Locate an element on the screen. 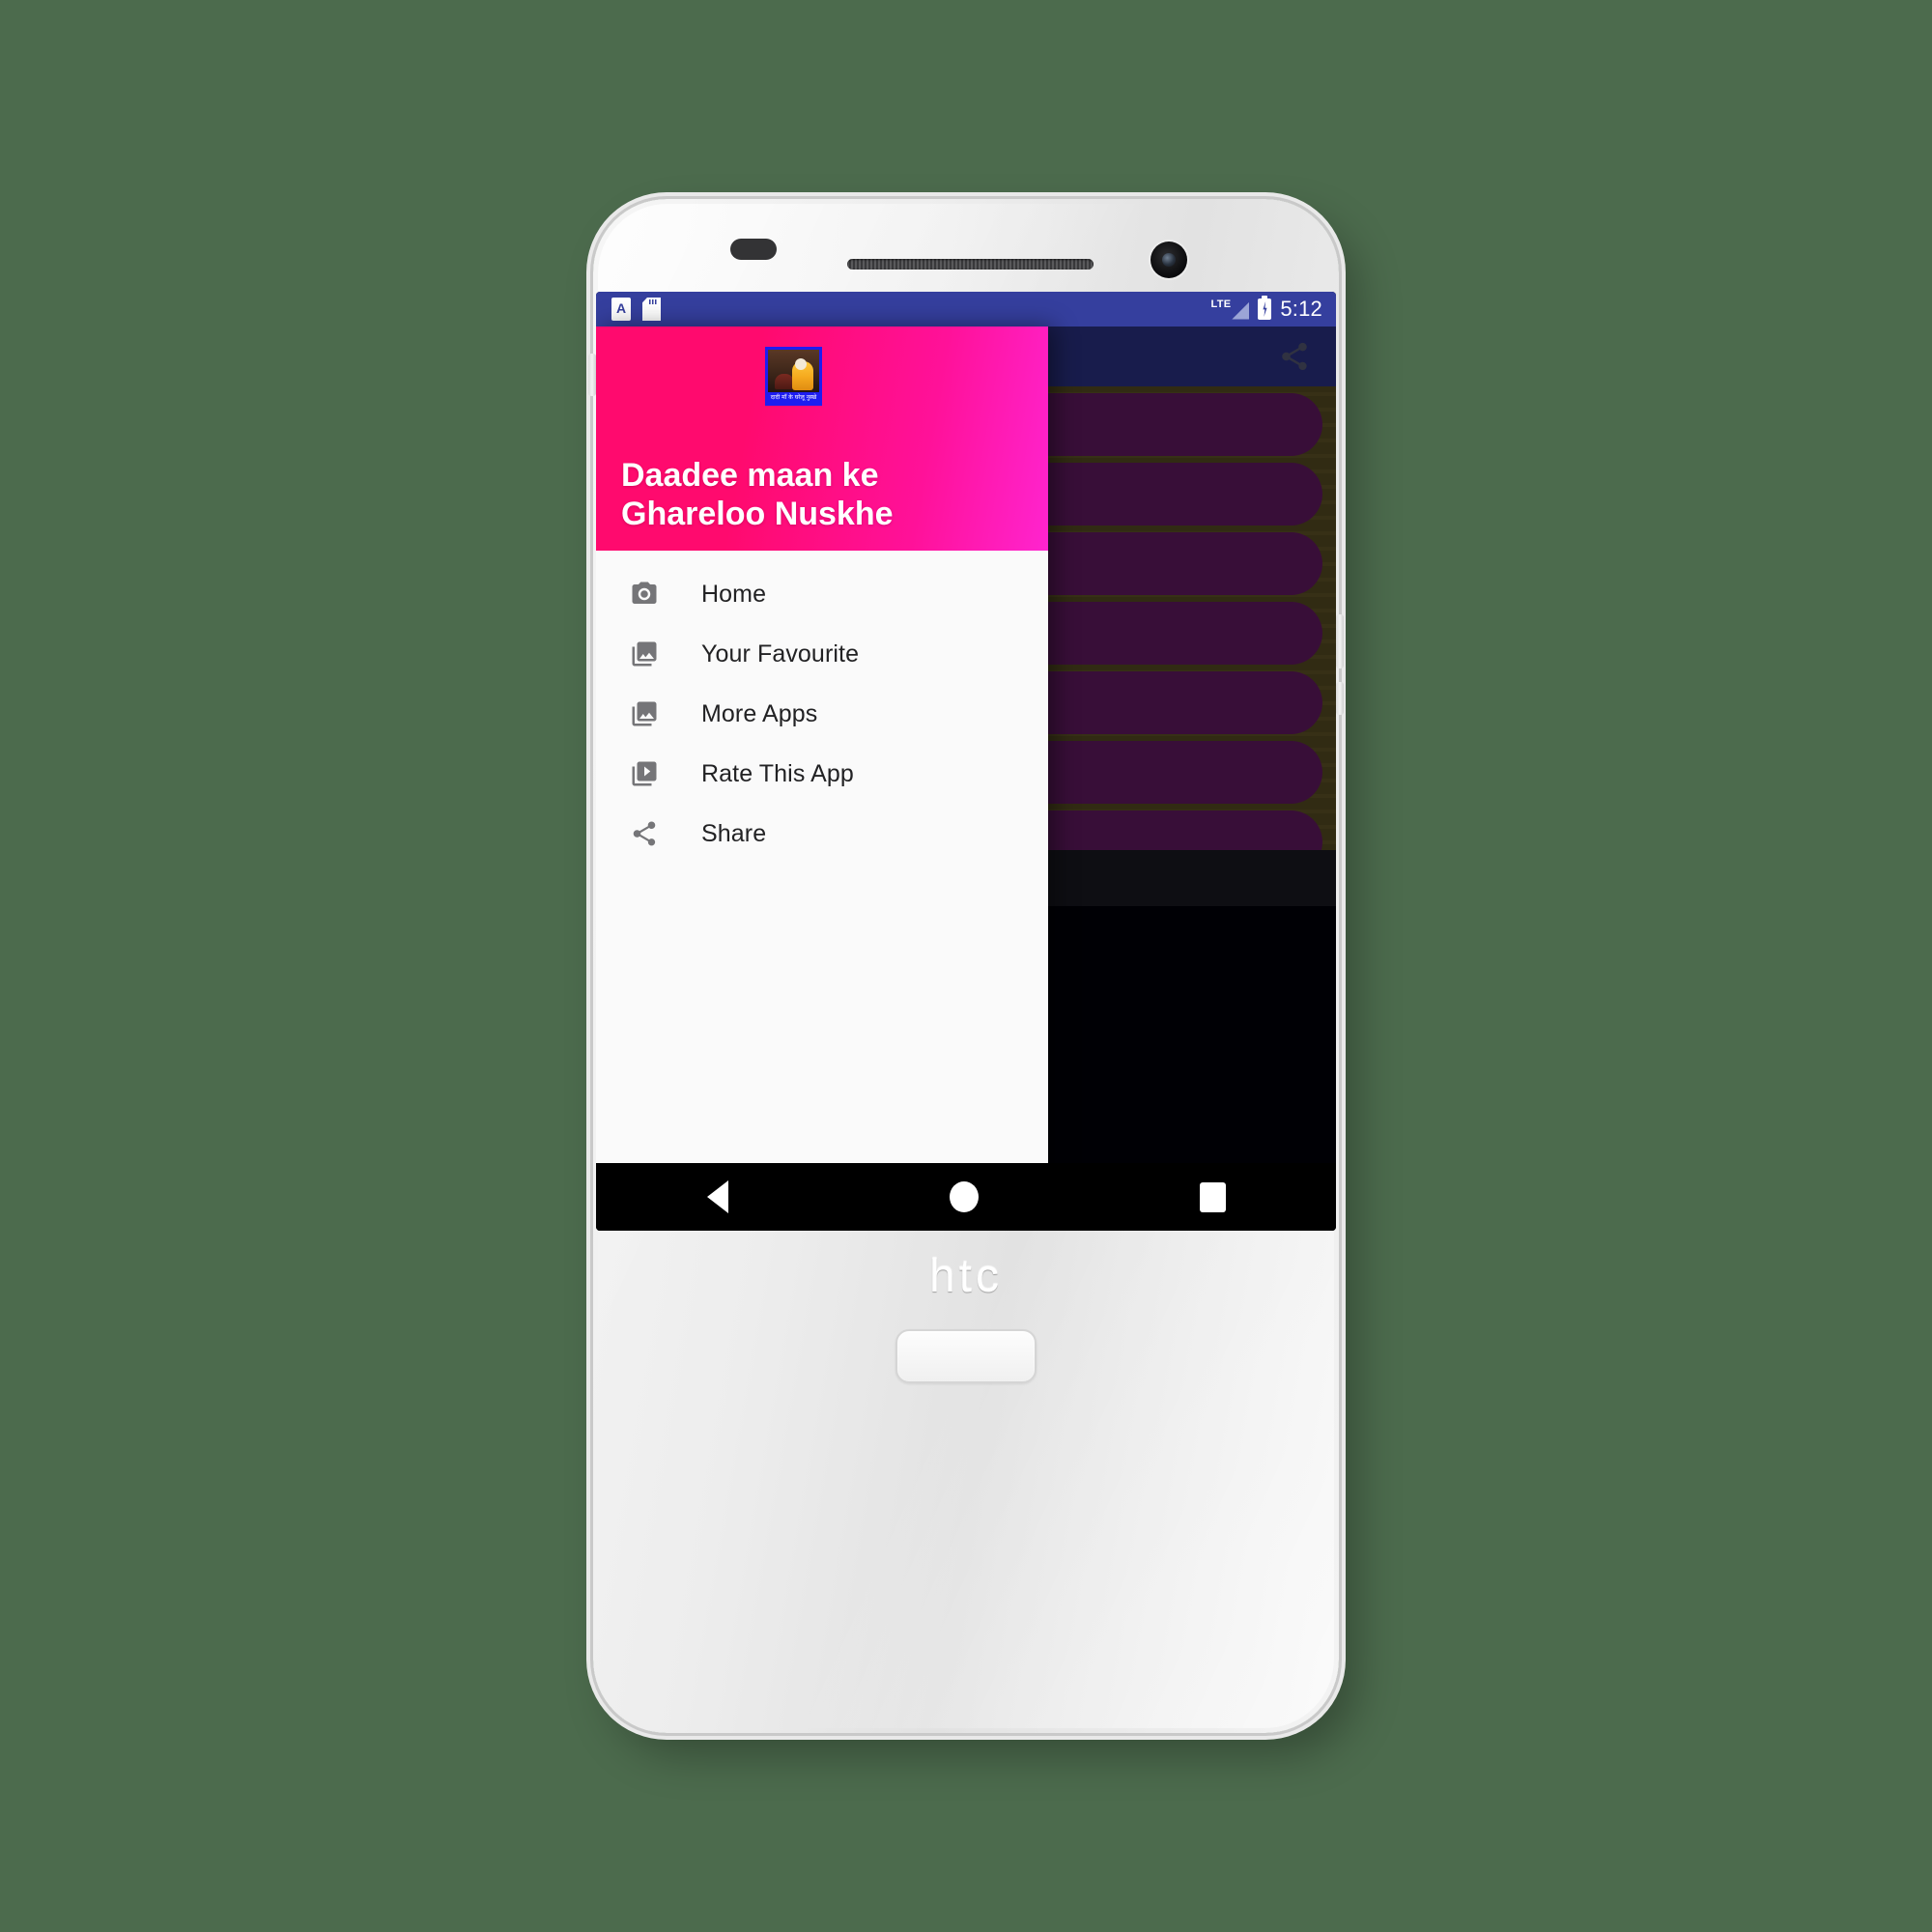  status-bar-clock: 5:12 is located at coordinates (1301, 309).